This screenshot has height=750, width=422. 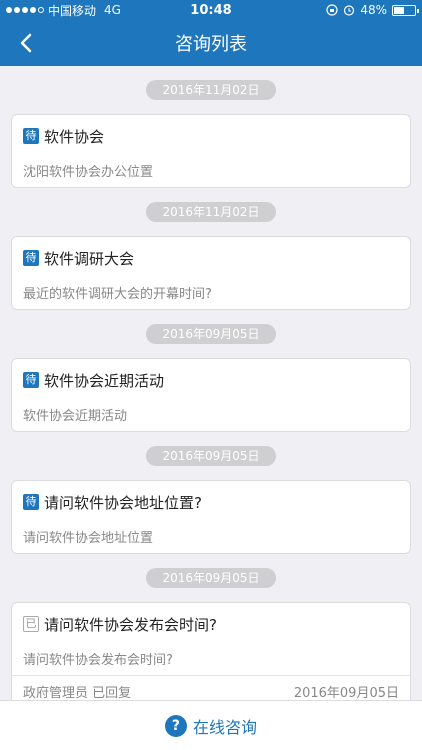 I want to click on consult-item: 待 软件调研大会 最近的软件调研大会的开幕时间?, so click(x=211, y=273).